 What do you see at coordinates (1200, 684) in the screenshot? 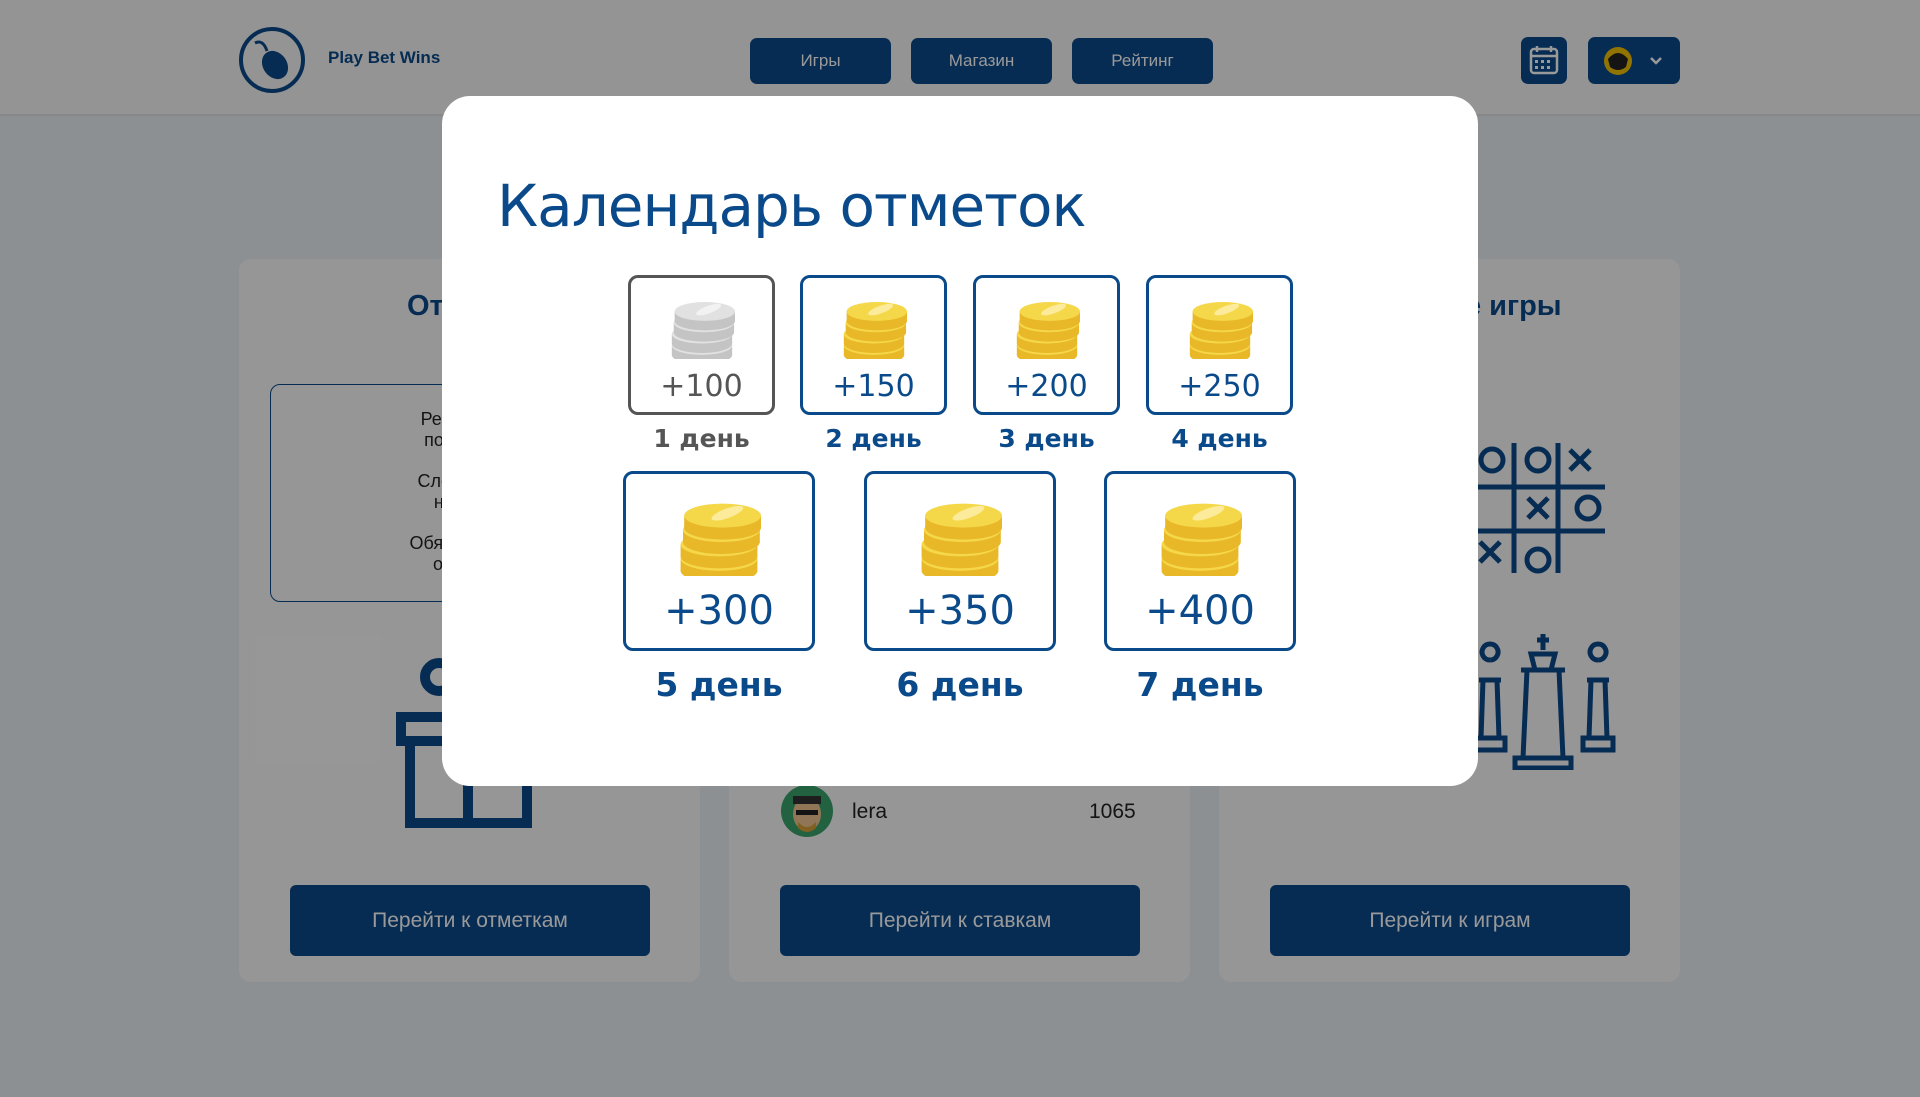
I see `day-label-7: 7 день` at bounding box center [1200, 684].